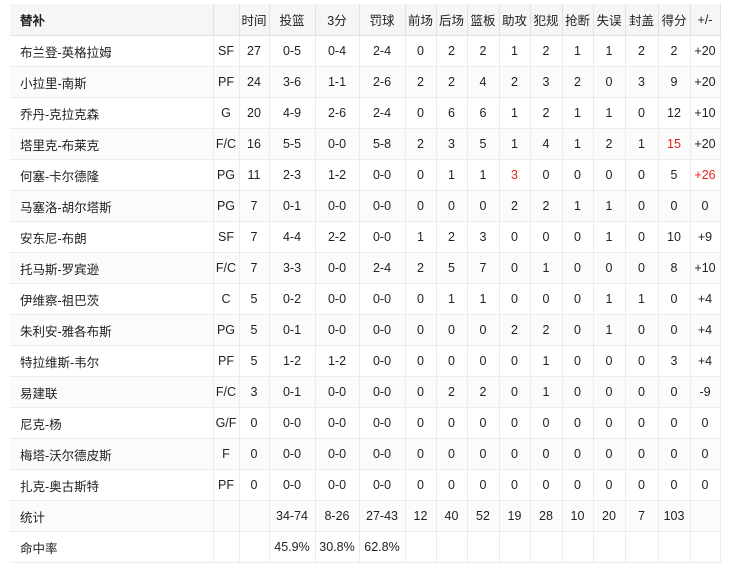 The width and height of the screenshot is (737, 573). What do you see at coordinates (254, 82) in the screenshot?
I see `stat-minutes: 24` at bounding box center [254, 82].